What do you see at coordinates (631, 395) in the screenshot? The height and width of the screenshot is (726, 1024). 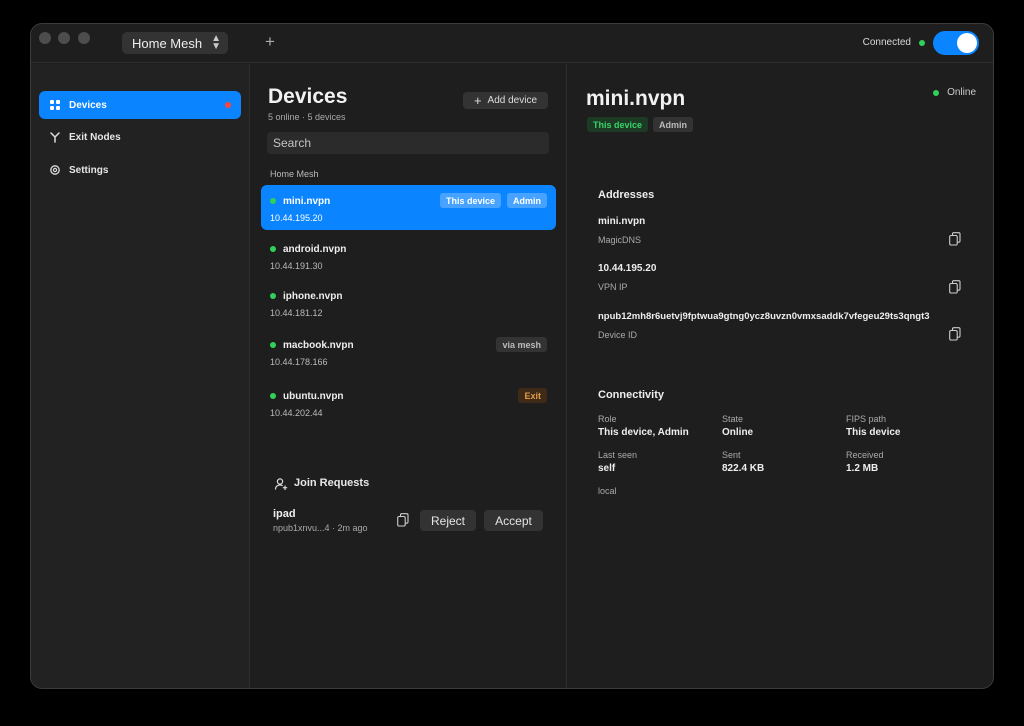 I see `connectivity-title: Connectivity` at bounding box center [631, 395].